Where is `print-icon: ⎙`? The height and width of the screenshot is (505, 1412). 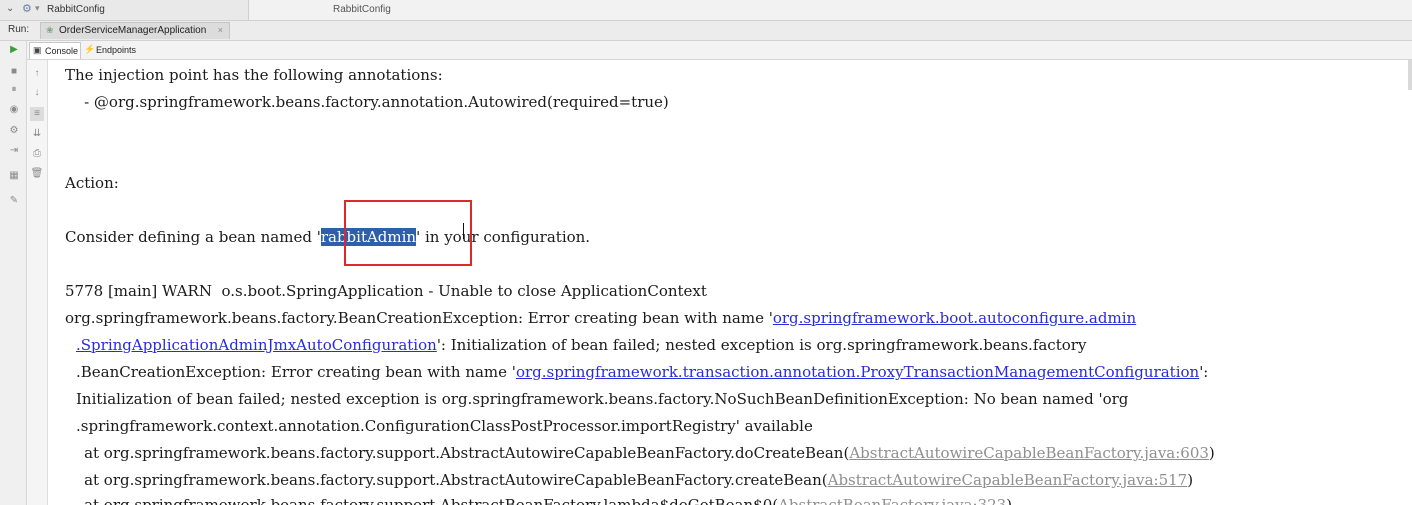
print-icon: ⎙ is located at coordinates (37, 154).